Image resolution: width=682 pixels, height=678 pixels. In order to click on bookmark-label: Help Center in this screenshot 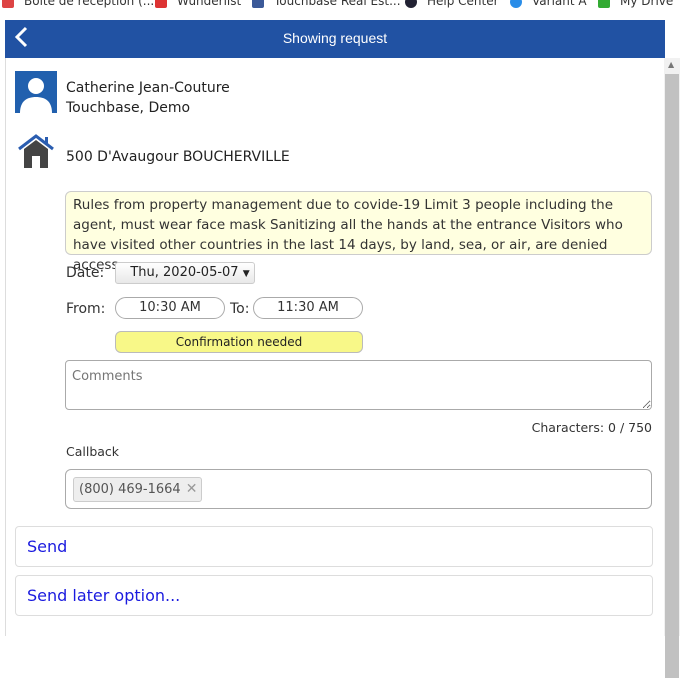, I will do `click(463, 4)`.